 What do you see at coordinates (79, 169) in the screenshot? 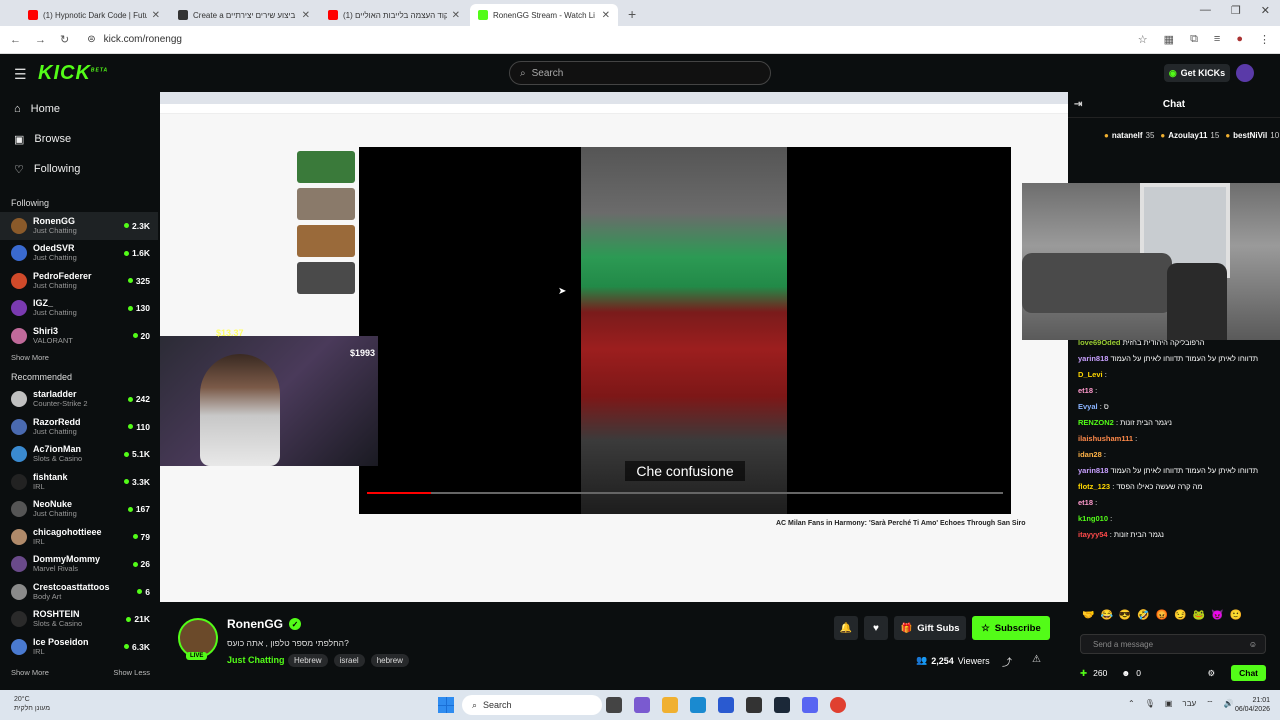
I see `nav-following: ♡ Following` at bounding box center [79, 169].